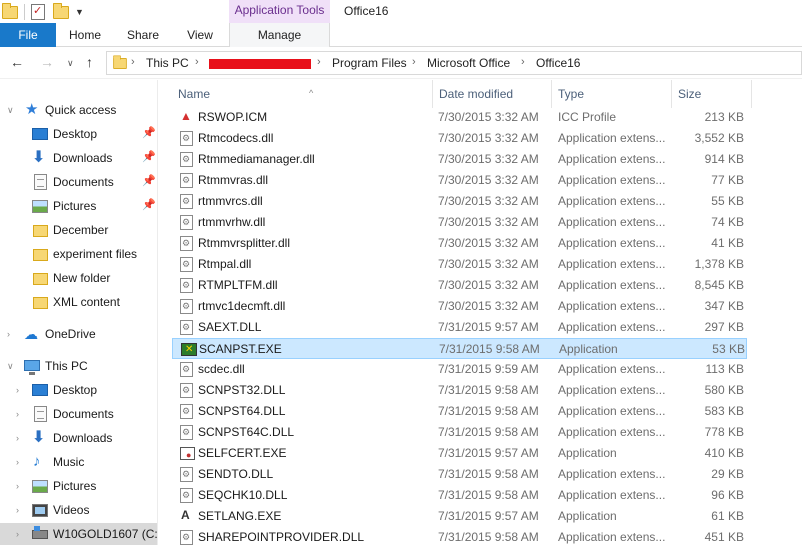 The height and width of the screenshot is (545, 802). I want to click on nav-quick-desktop: Desktop 📌, so click(78, 134).